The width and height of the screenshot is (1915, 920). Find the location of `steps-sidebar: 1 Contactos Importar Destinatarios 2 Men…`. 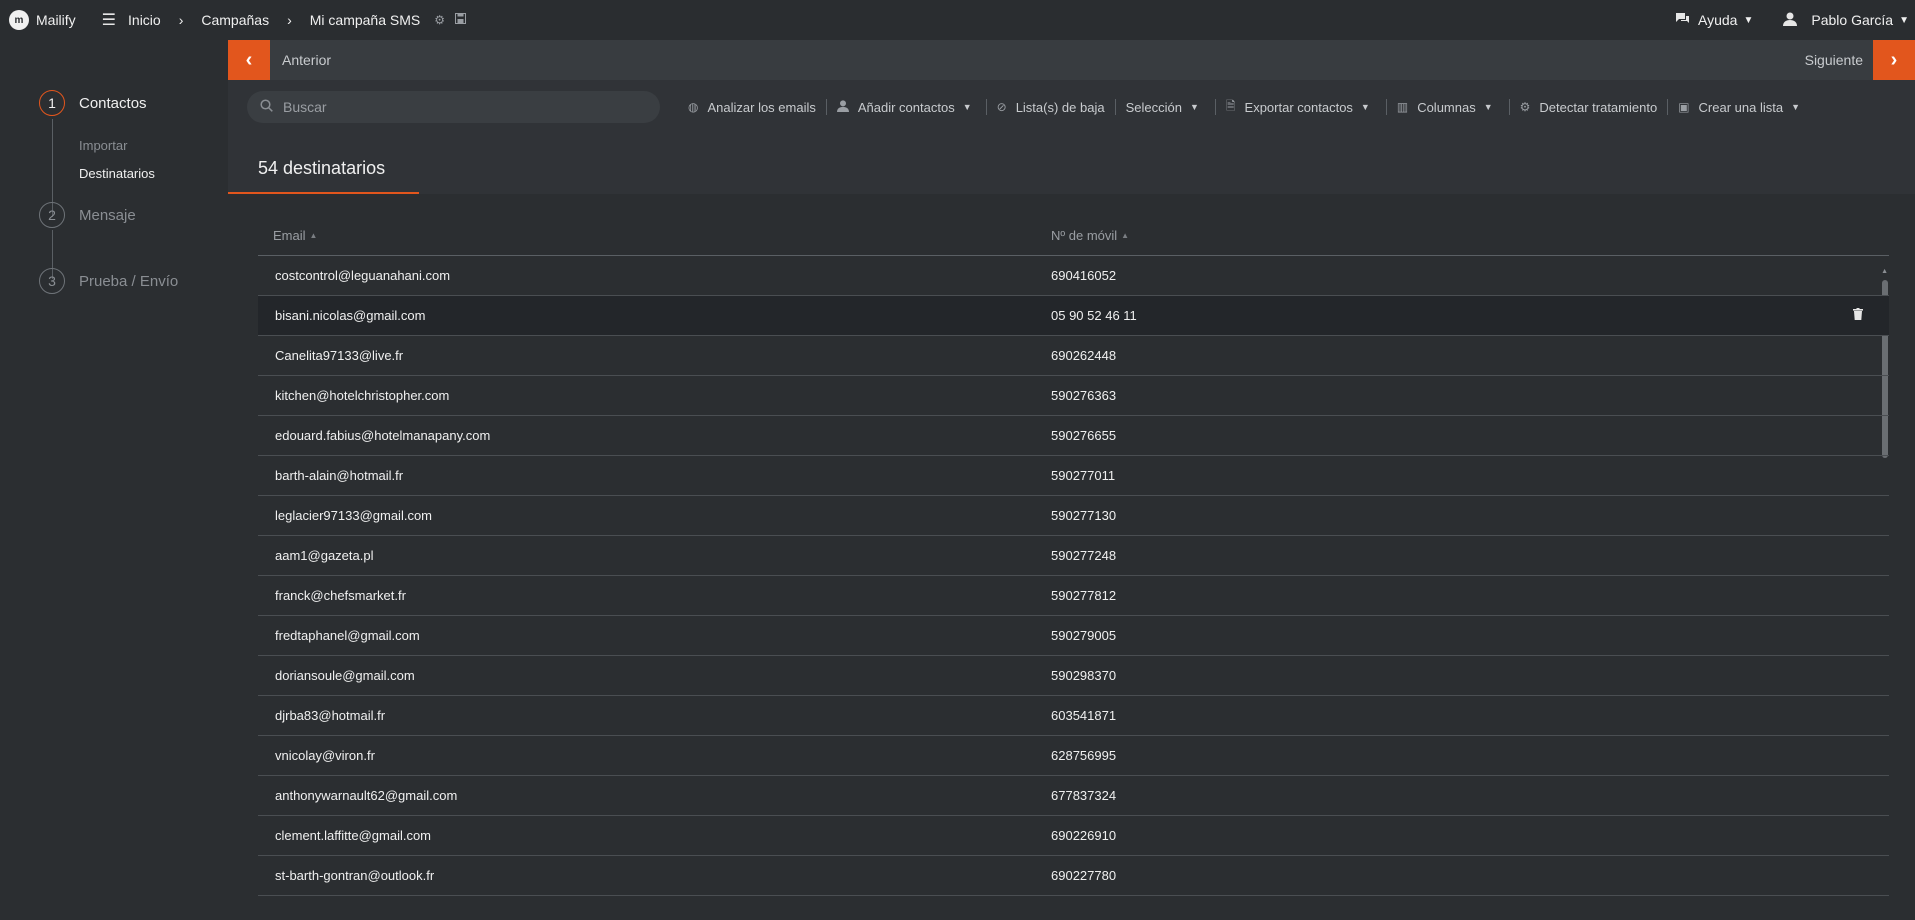

steps-sidebar: 1 Contactos Importar Destinatarios 2 Men… is located at coordinates (114, 480).